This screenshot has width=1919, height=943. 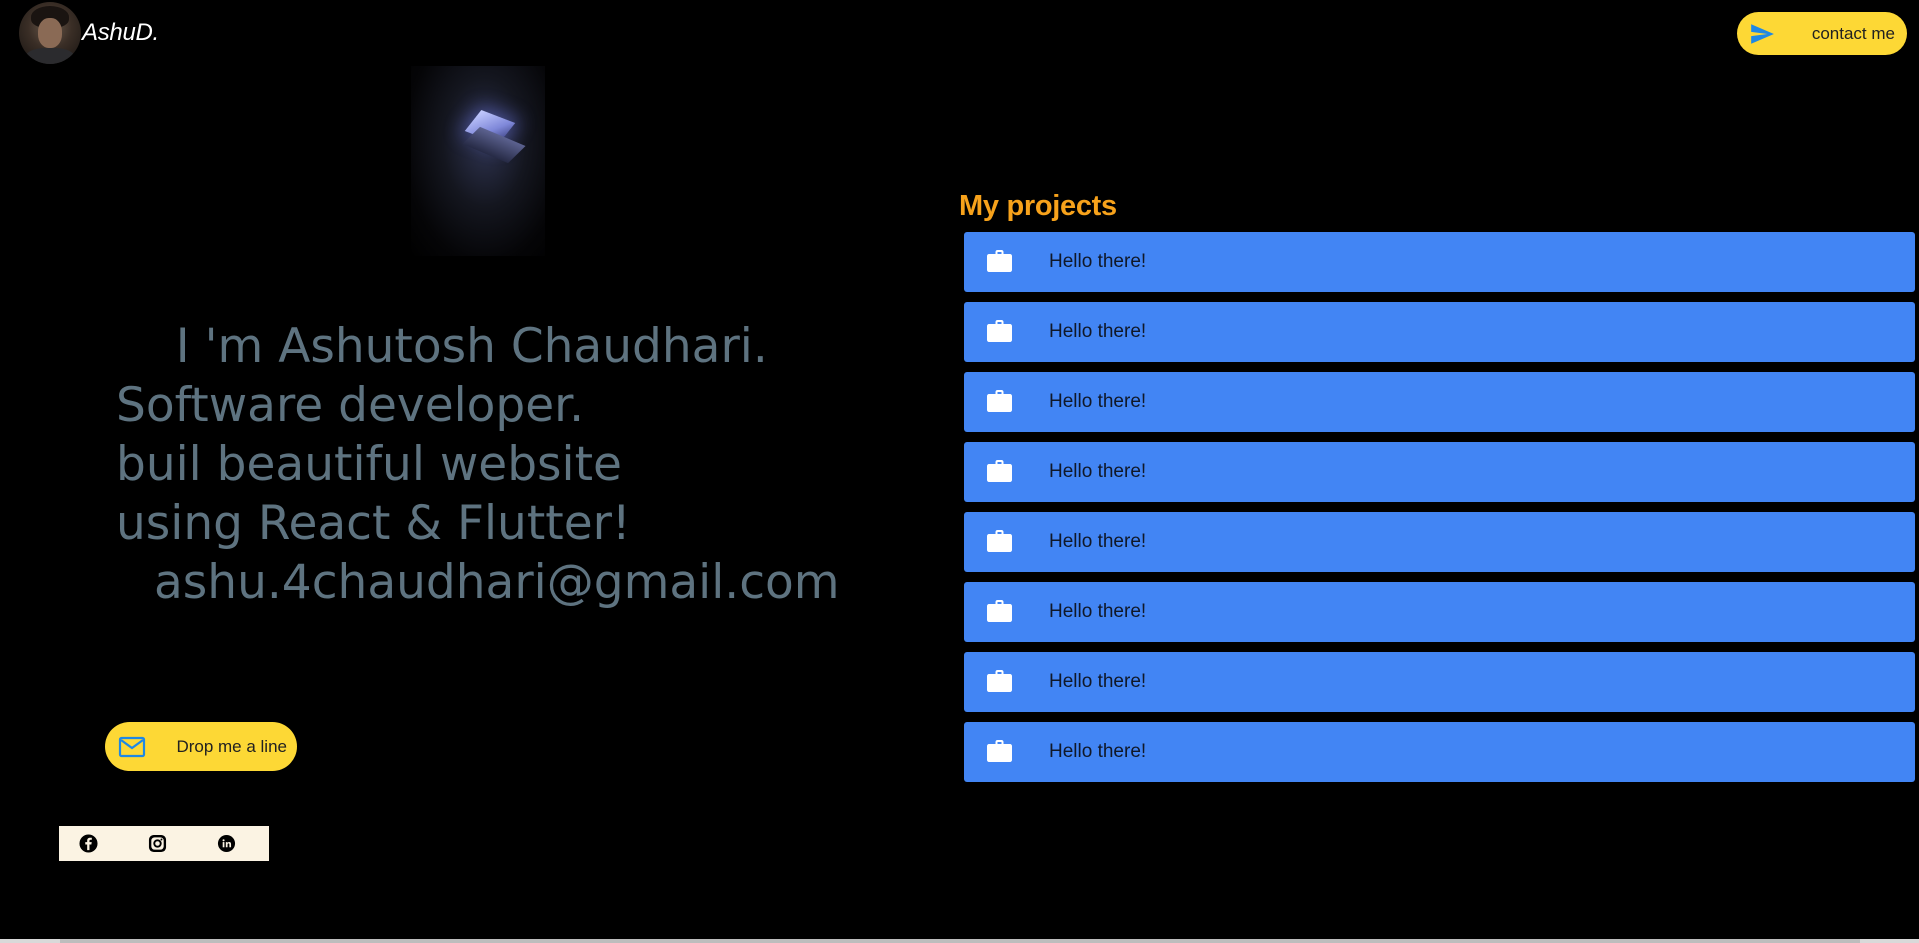 What do you see at coordinates (120, 33) in the screenshot?
I see `brand-logo: AshuD.` at bounding box center [120, 33].